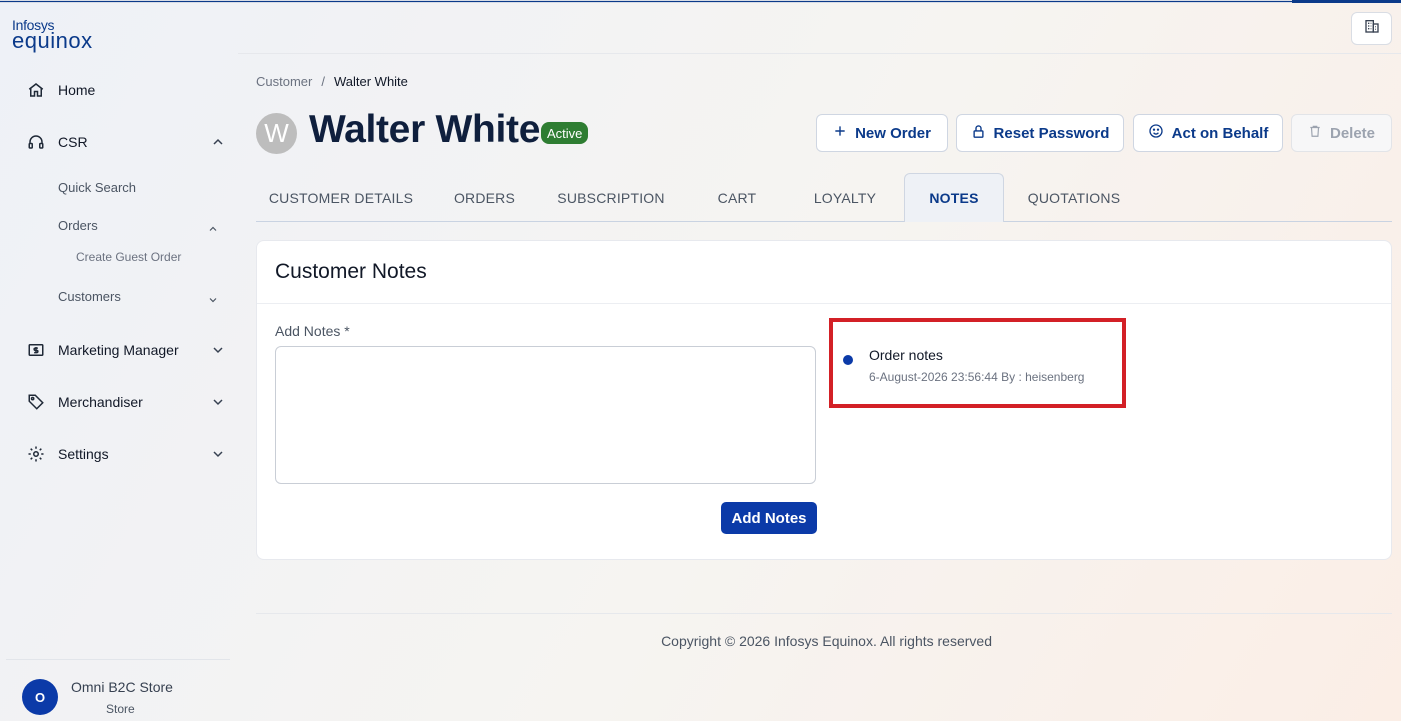 The height and width of the screenshot is (721, 1401). I want to click on footer-divider, so click(824, 613).